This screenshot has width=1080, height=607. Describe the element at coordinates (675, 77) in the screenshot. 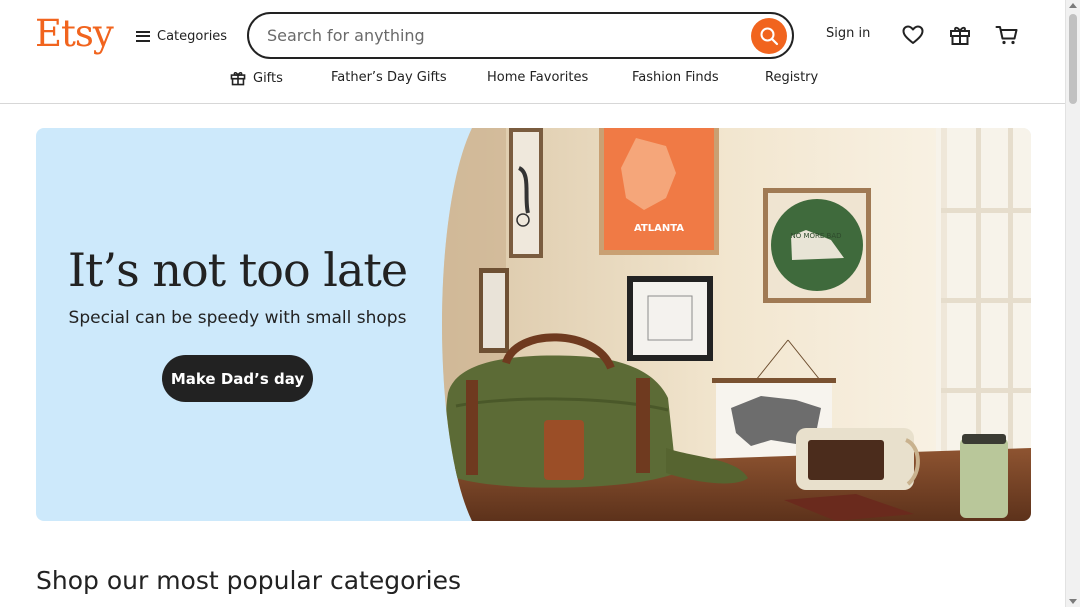

I see `subnav-item-fashion-finds: Fashion Finds` at that location.